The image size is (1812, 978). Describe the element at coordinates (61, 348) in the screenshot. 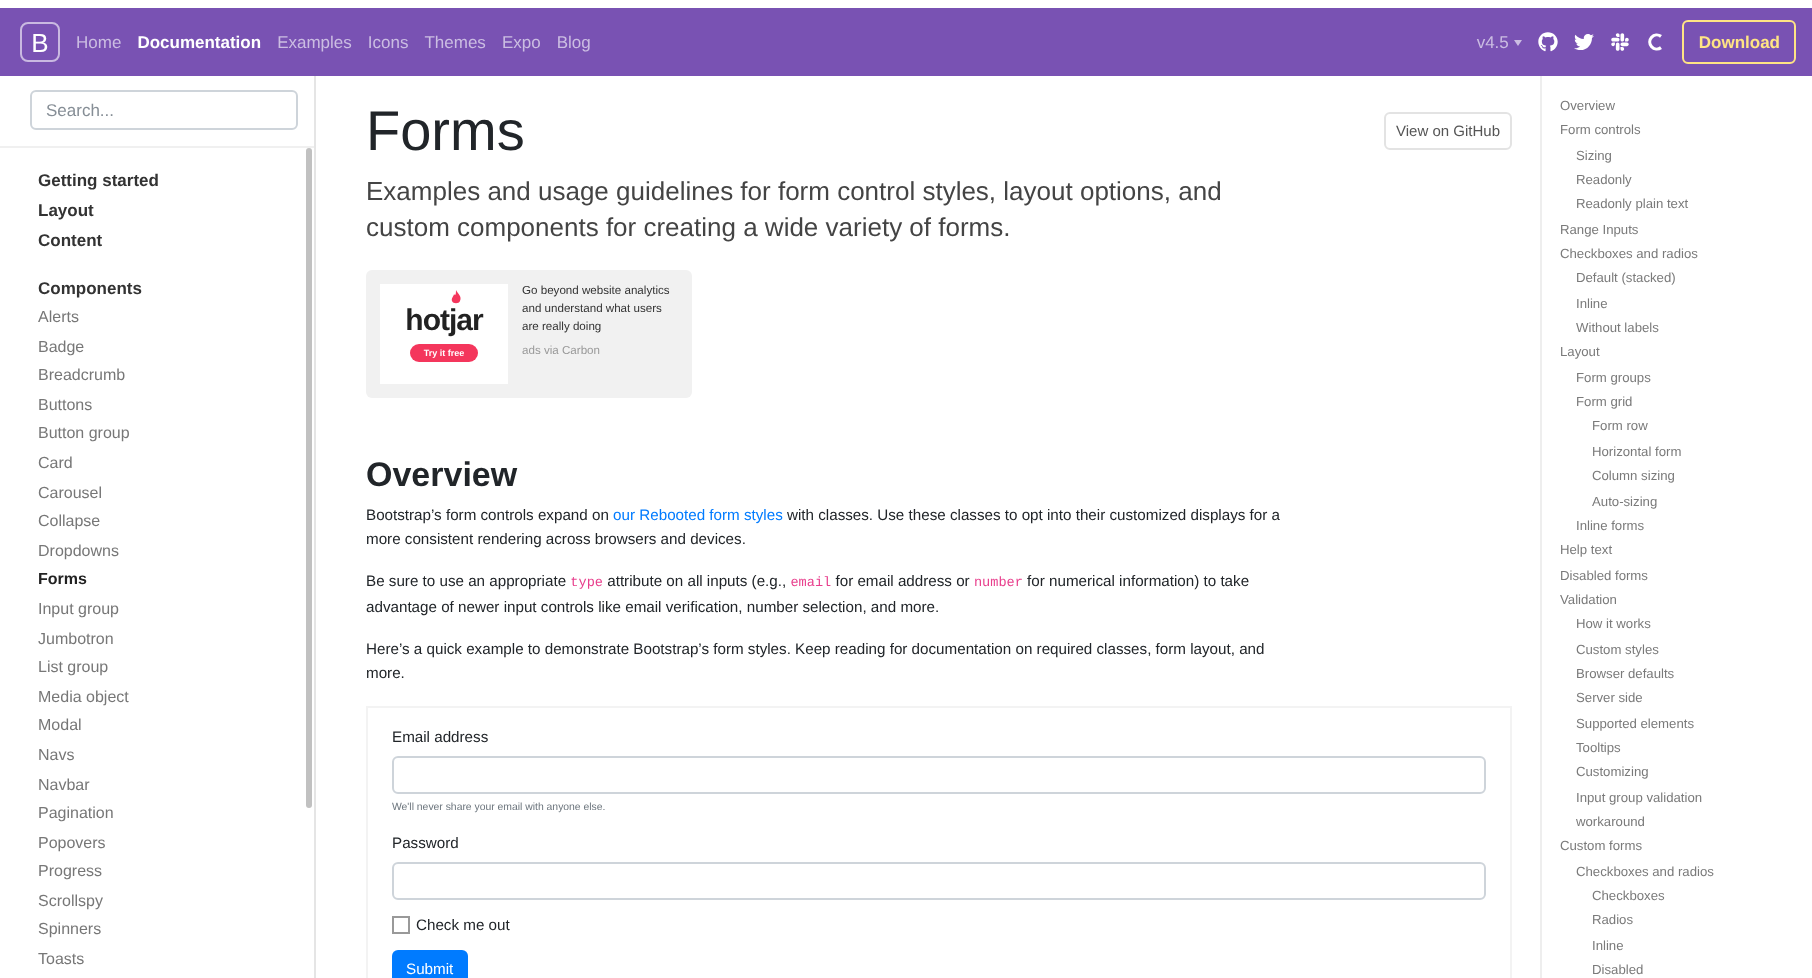

I see `sidebar-item: Badge` at that location.